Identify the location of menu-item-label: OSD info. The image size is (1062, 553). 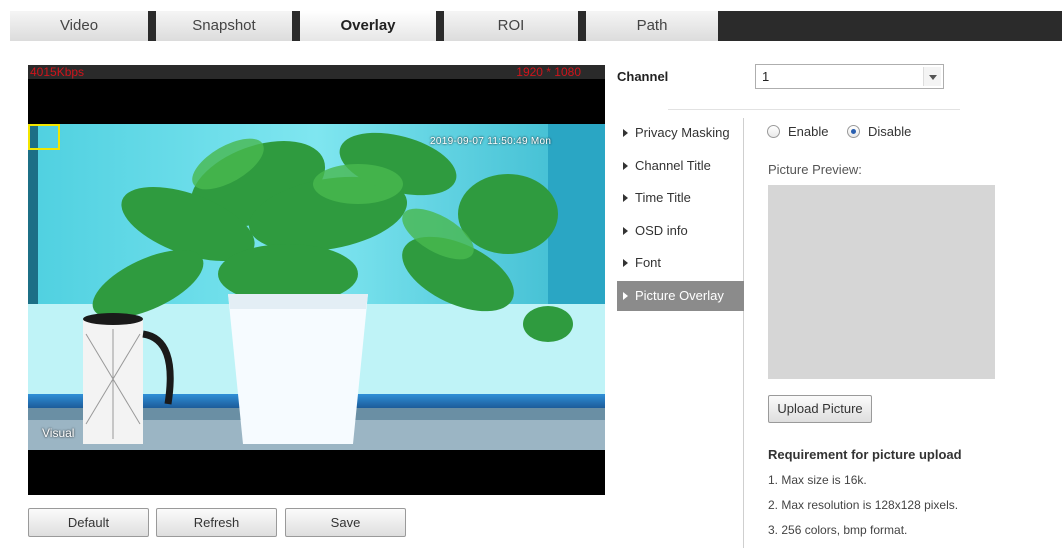
(661, 230).